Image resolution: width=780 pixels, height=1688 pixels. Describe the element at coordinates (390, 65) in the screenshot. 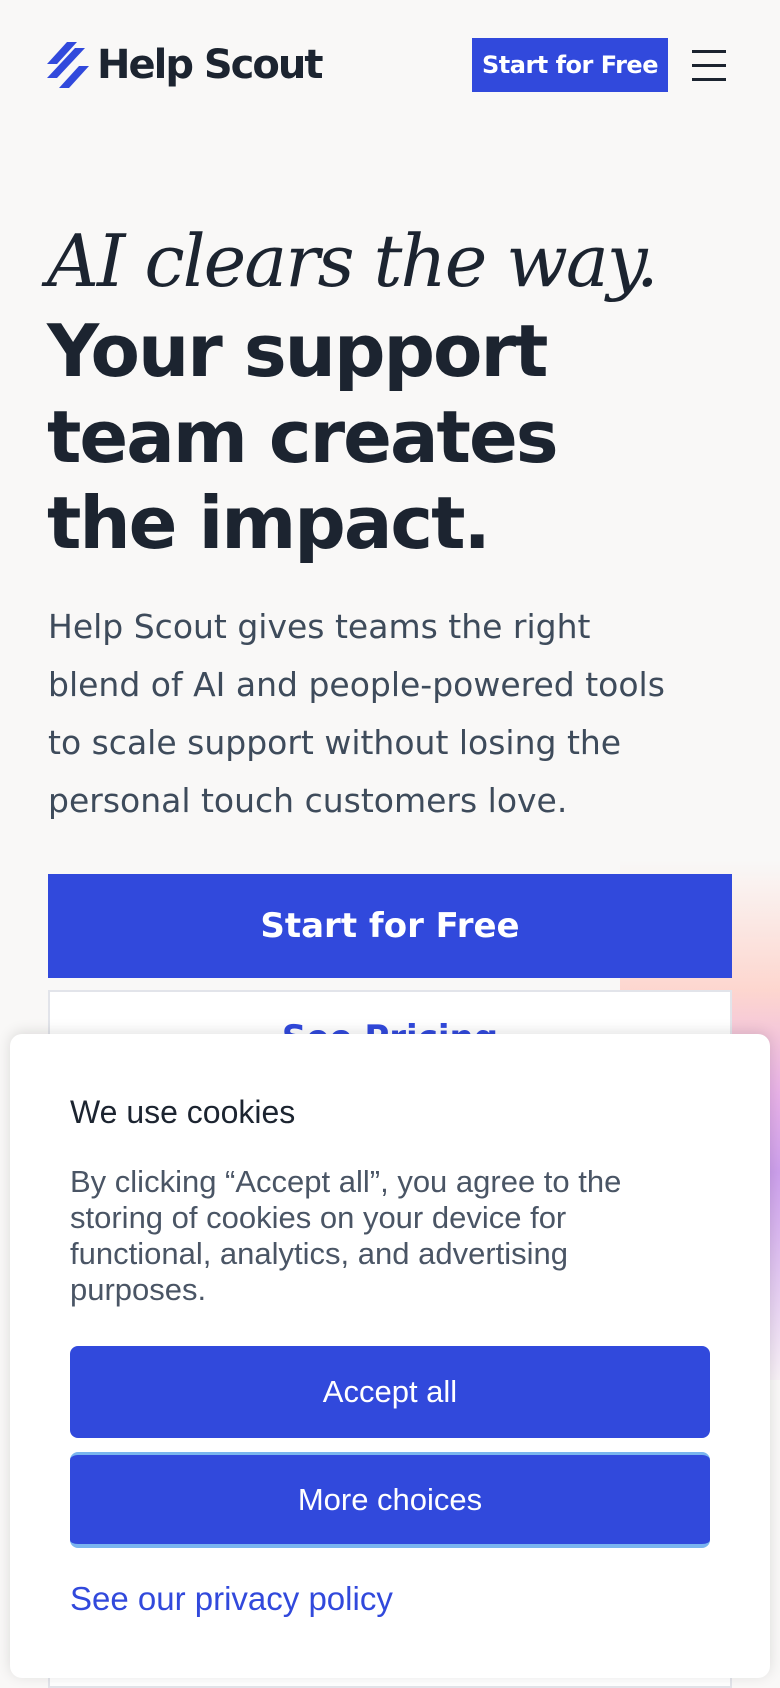

I see `site-header: Help Scout Start for Free` at that location.